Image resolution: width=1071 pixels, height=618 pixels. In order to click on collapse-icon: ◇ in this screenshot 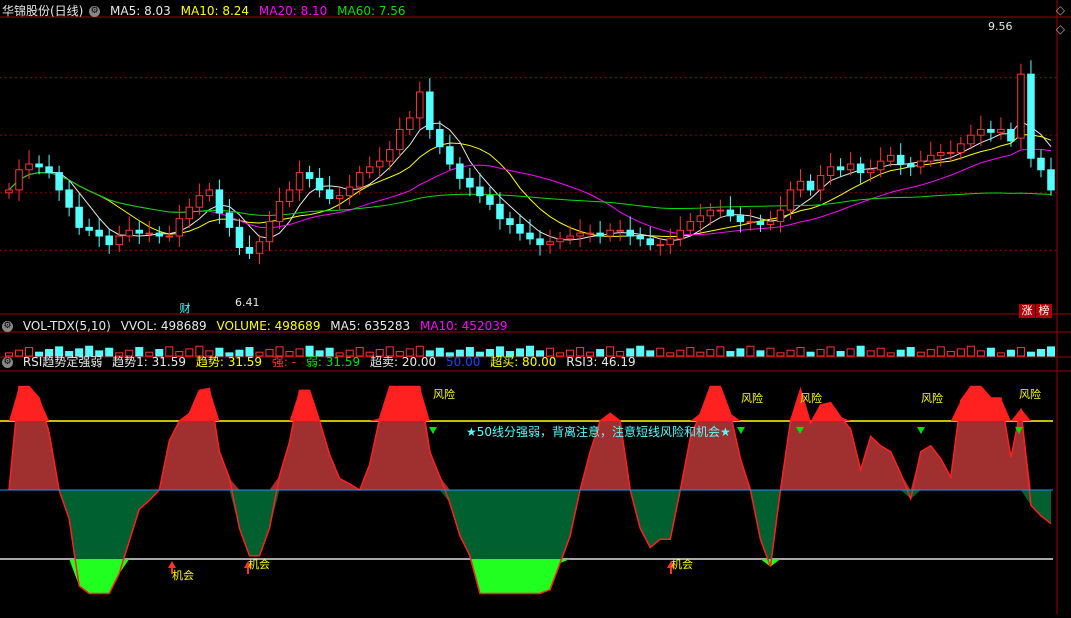, I will do `click(1060, 29)`.